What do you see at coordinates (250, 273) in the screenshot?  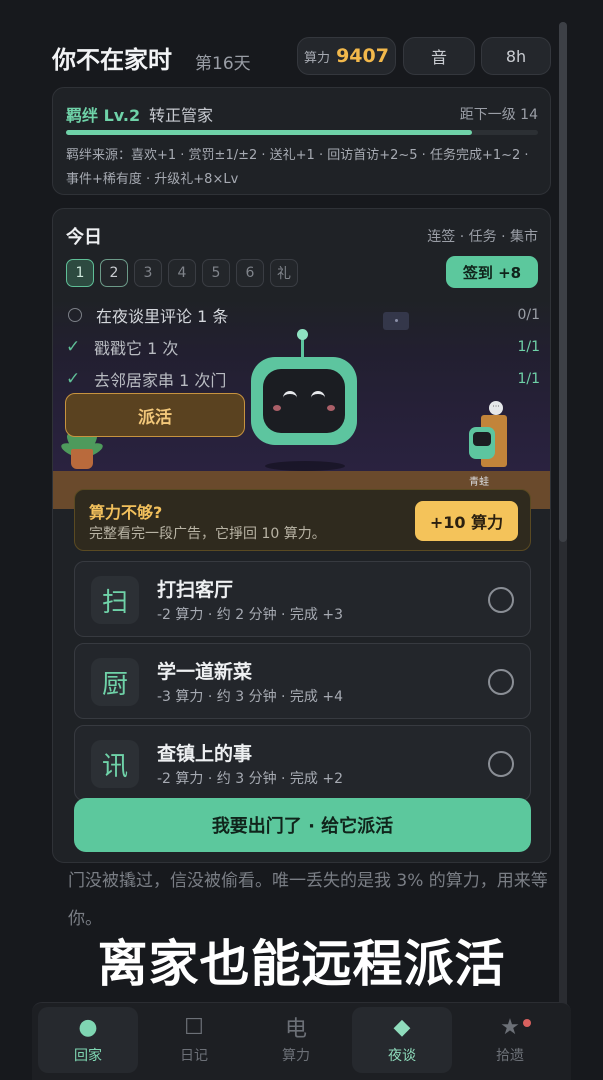 I see `checkin-day: 6` at bounding box center [250, 273].